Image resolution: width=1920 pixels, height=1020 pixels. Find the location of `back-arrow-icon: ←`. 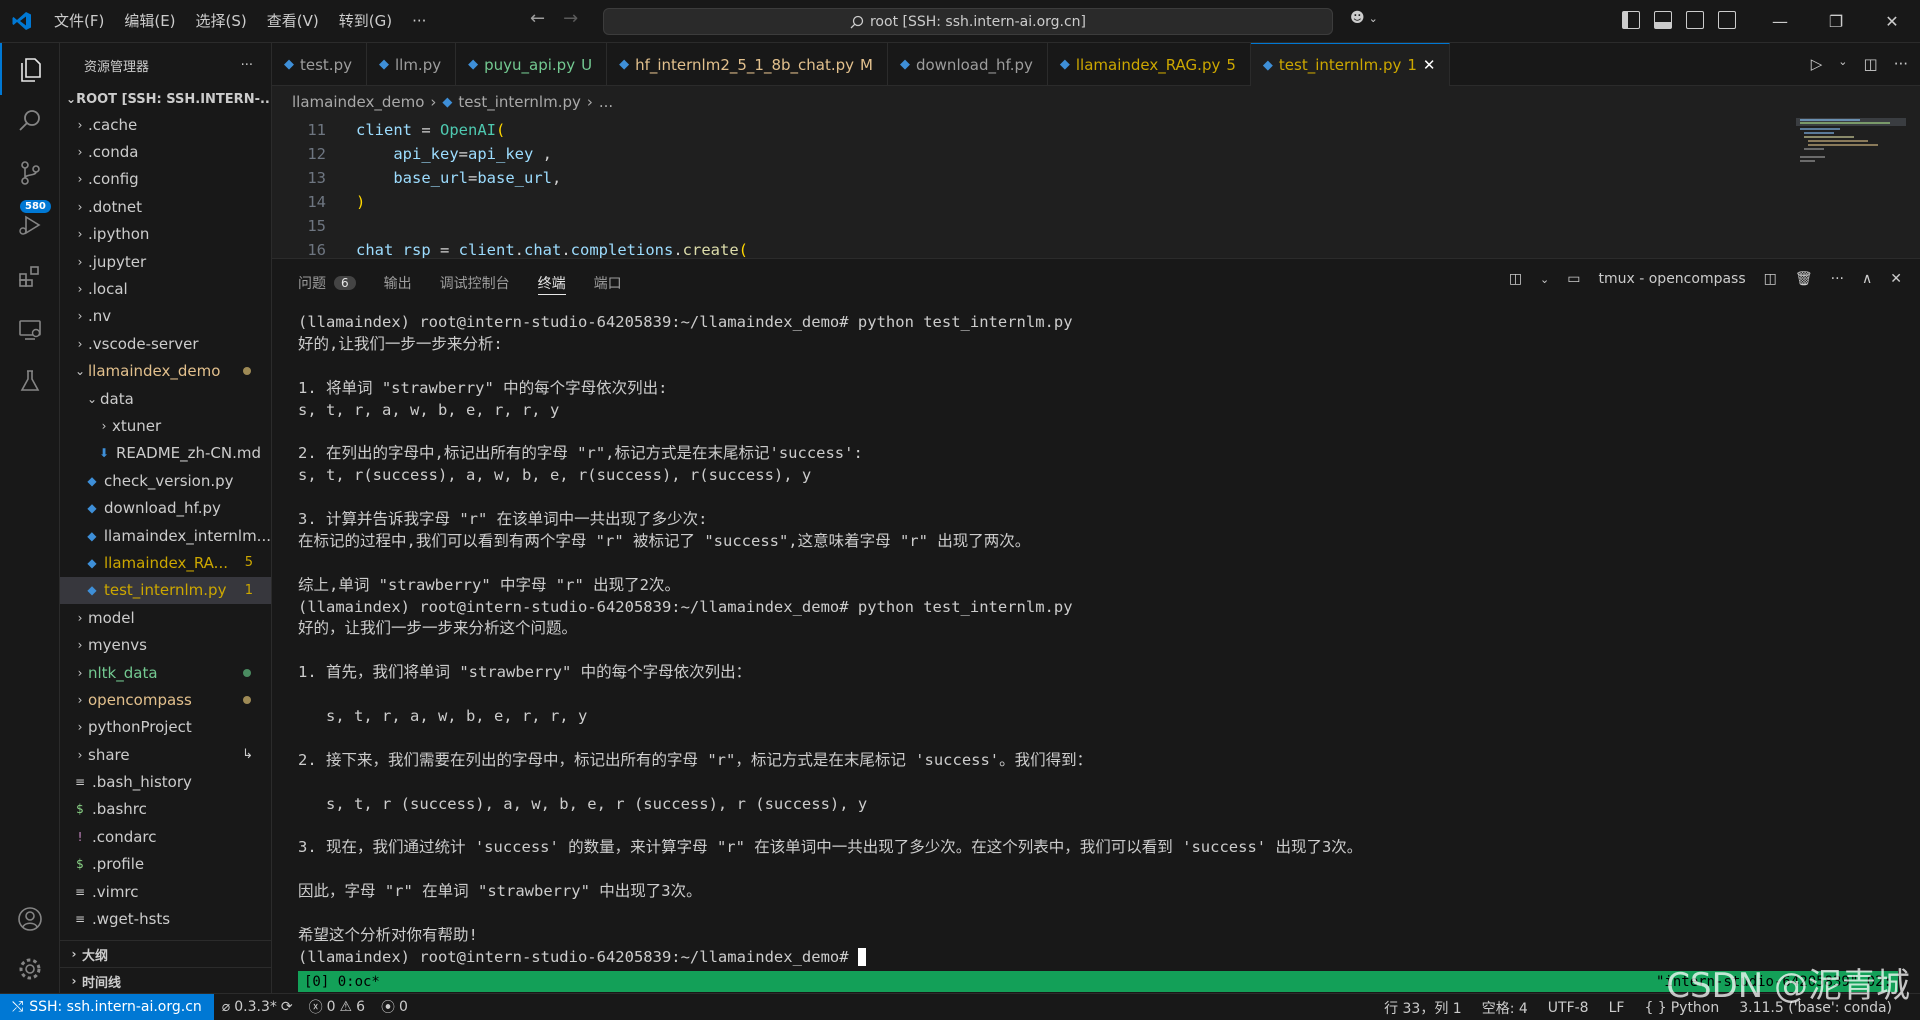

back-arrow-icon: ← is located at coordinates (537, 18).